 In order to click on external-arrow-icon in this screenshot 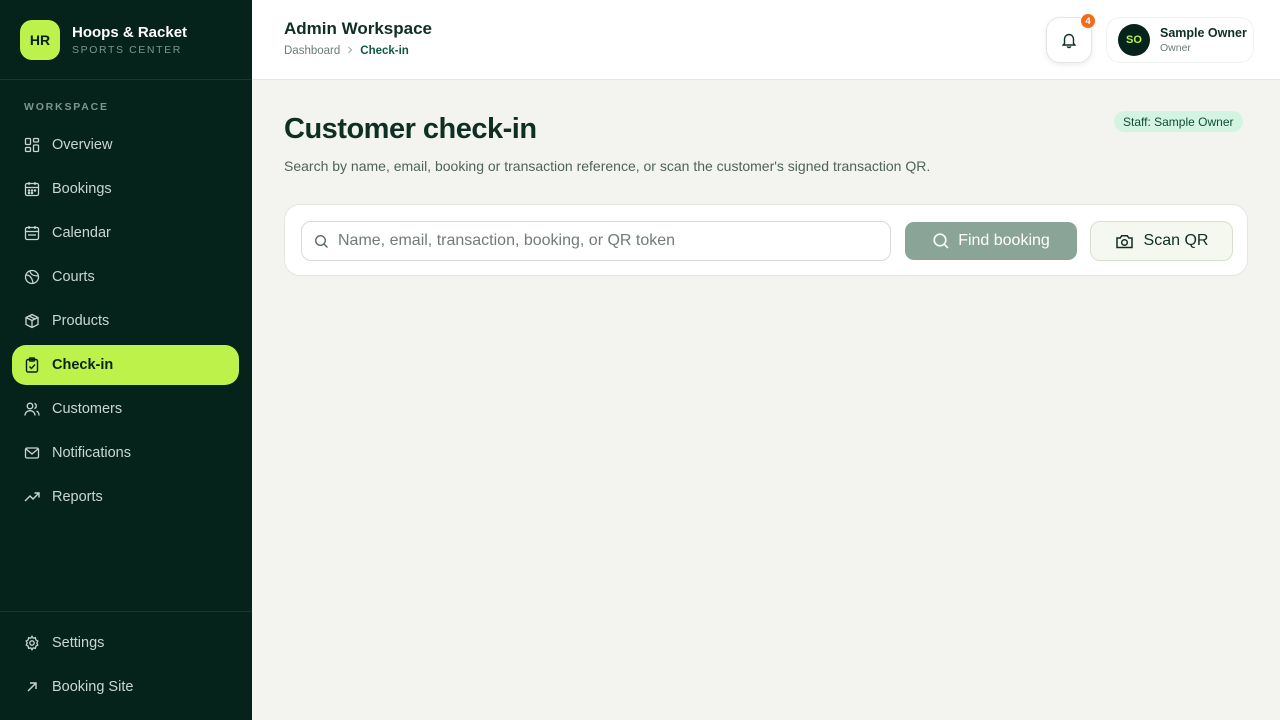, I will do `click(32, 687)`.